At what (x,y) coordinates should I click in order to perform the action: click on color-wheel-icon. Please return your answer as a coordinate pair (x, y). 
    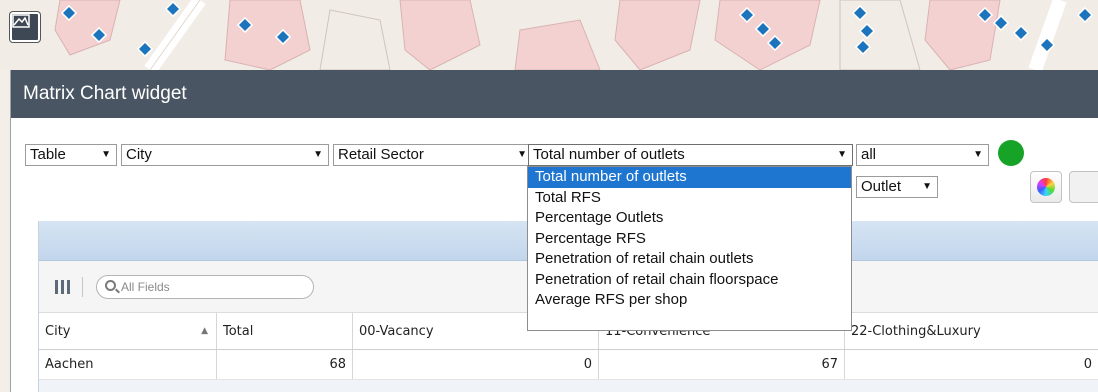
    Looking at the image, I should click on (1046, 187).